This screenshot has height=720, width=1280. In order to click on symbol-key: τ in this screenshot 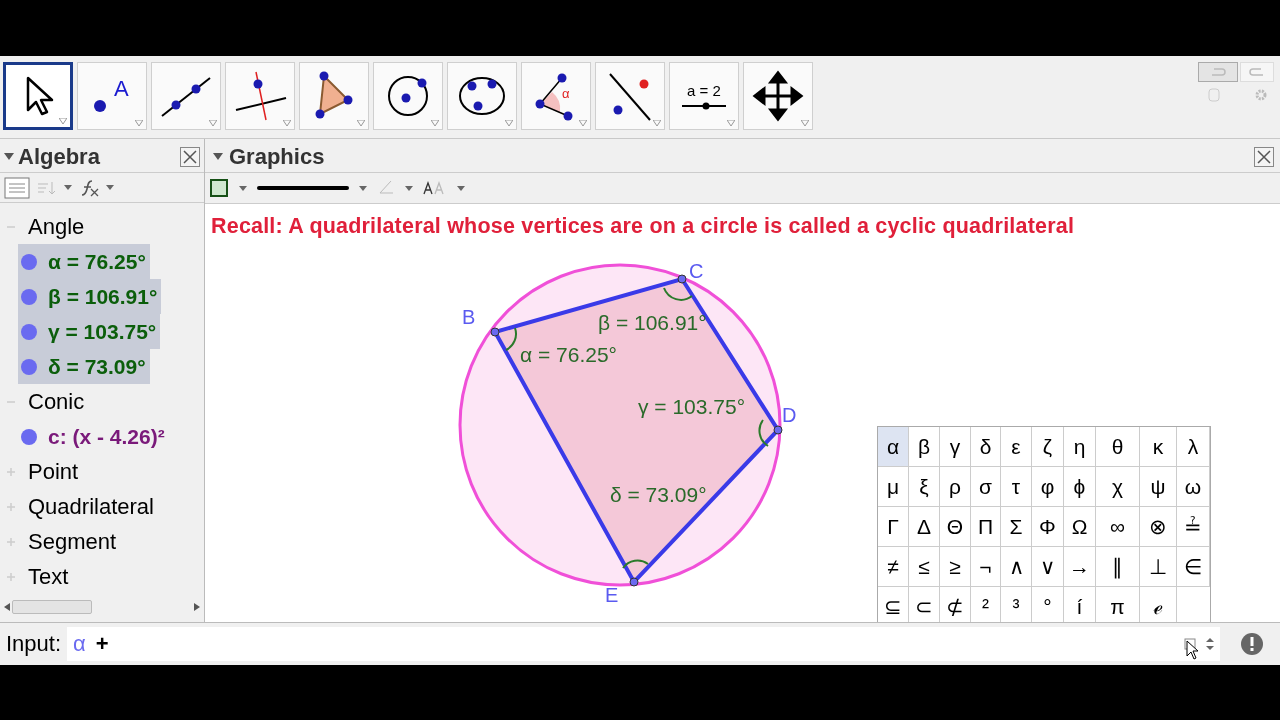, I will do `click(1016, 487)`.